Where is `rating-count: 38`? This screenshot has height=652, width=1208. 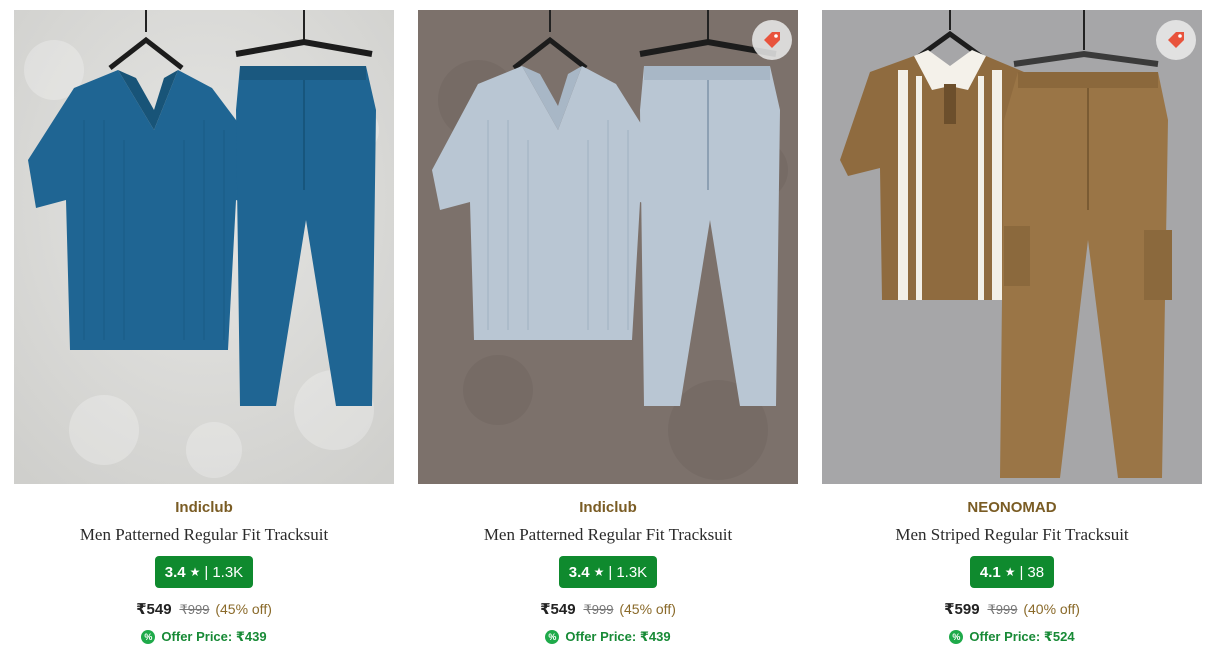 rating-count: 38 is located at coordinates (1036, 572).